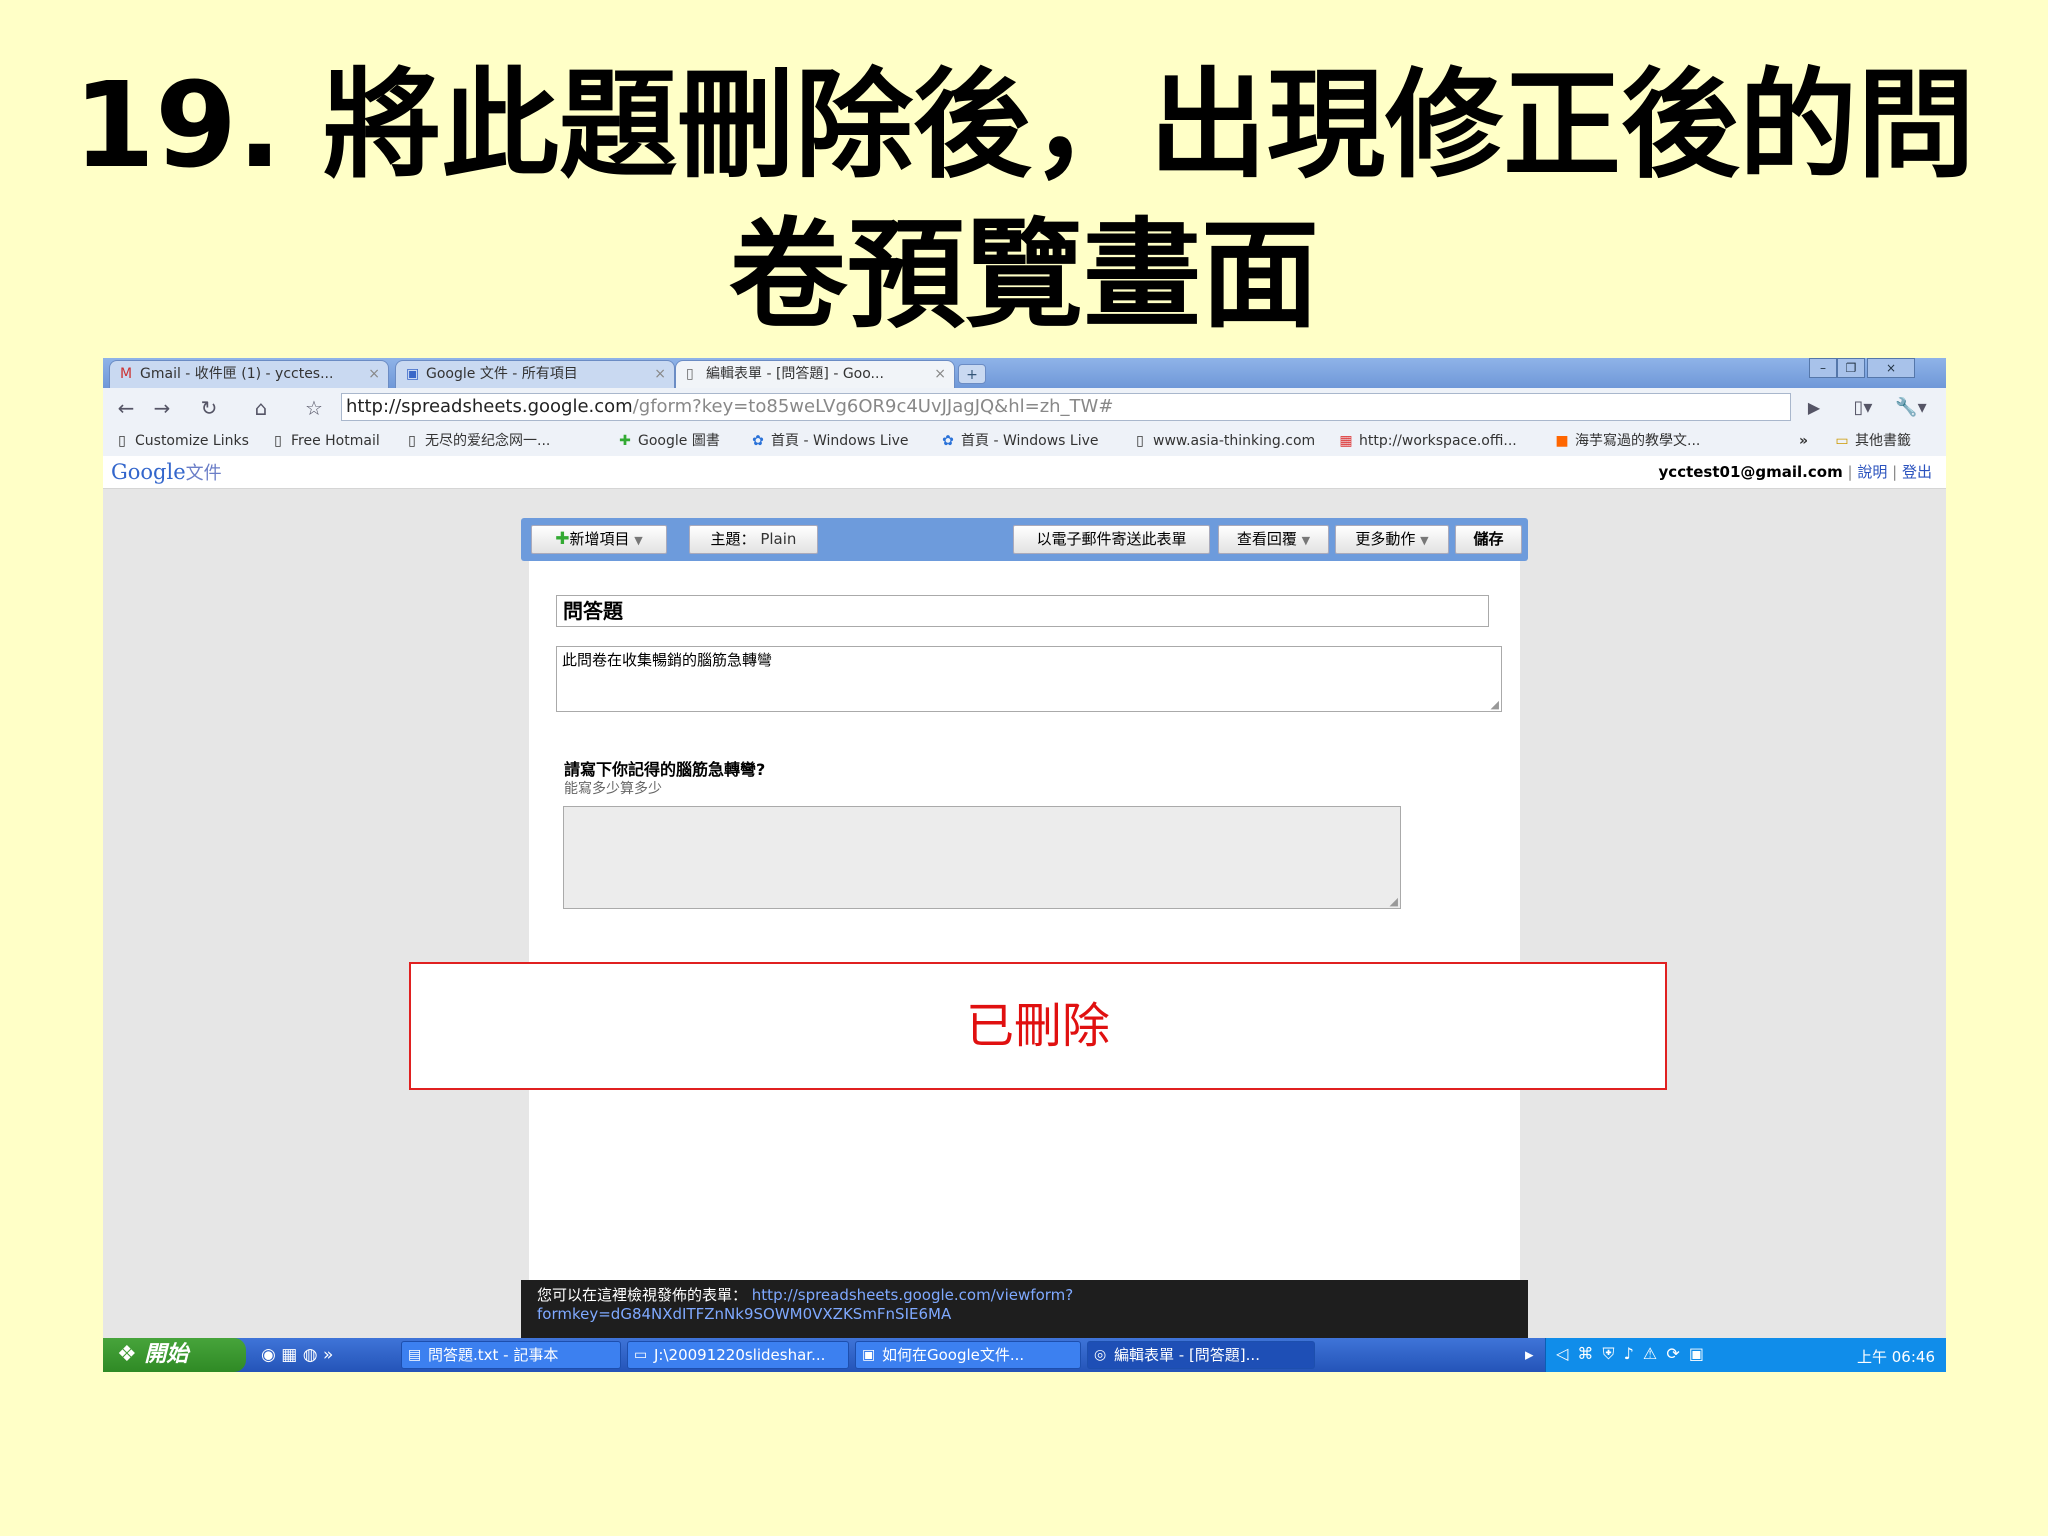  I want to click on back-icon: ←, so click(126, 408).